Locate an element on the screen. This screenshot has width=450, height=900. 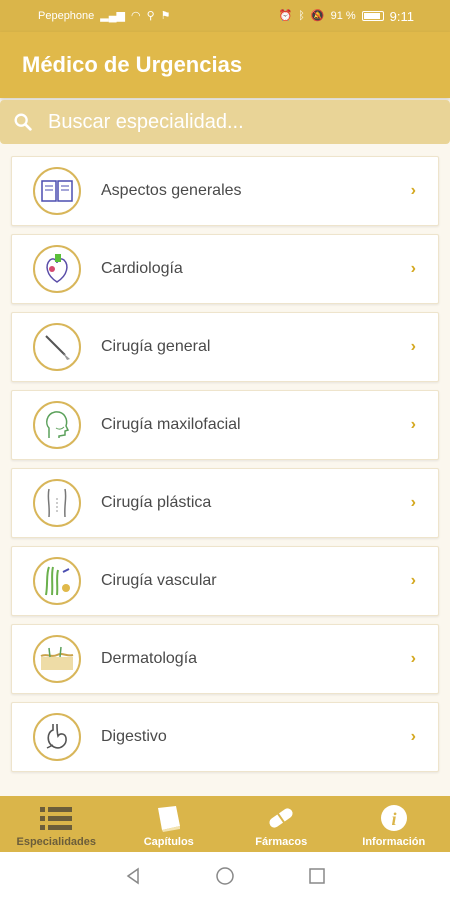
home-icon is located at coordinates (225, 876).